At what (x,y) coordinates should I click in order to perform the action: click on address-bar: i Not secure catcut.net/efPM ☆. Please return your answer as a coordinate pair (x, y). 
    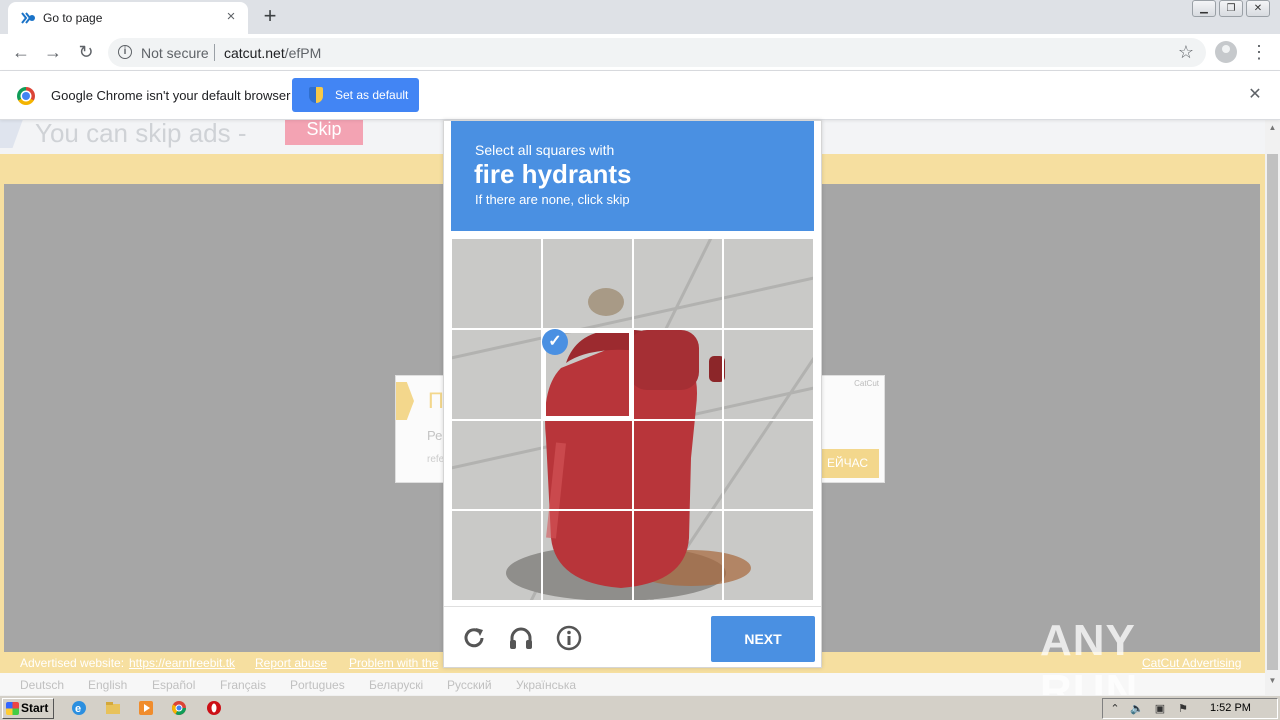
    Looking at the image, I should click on (657, 52).